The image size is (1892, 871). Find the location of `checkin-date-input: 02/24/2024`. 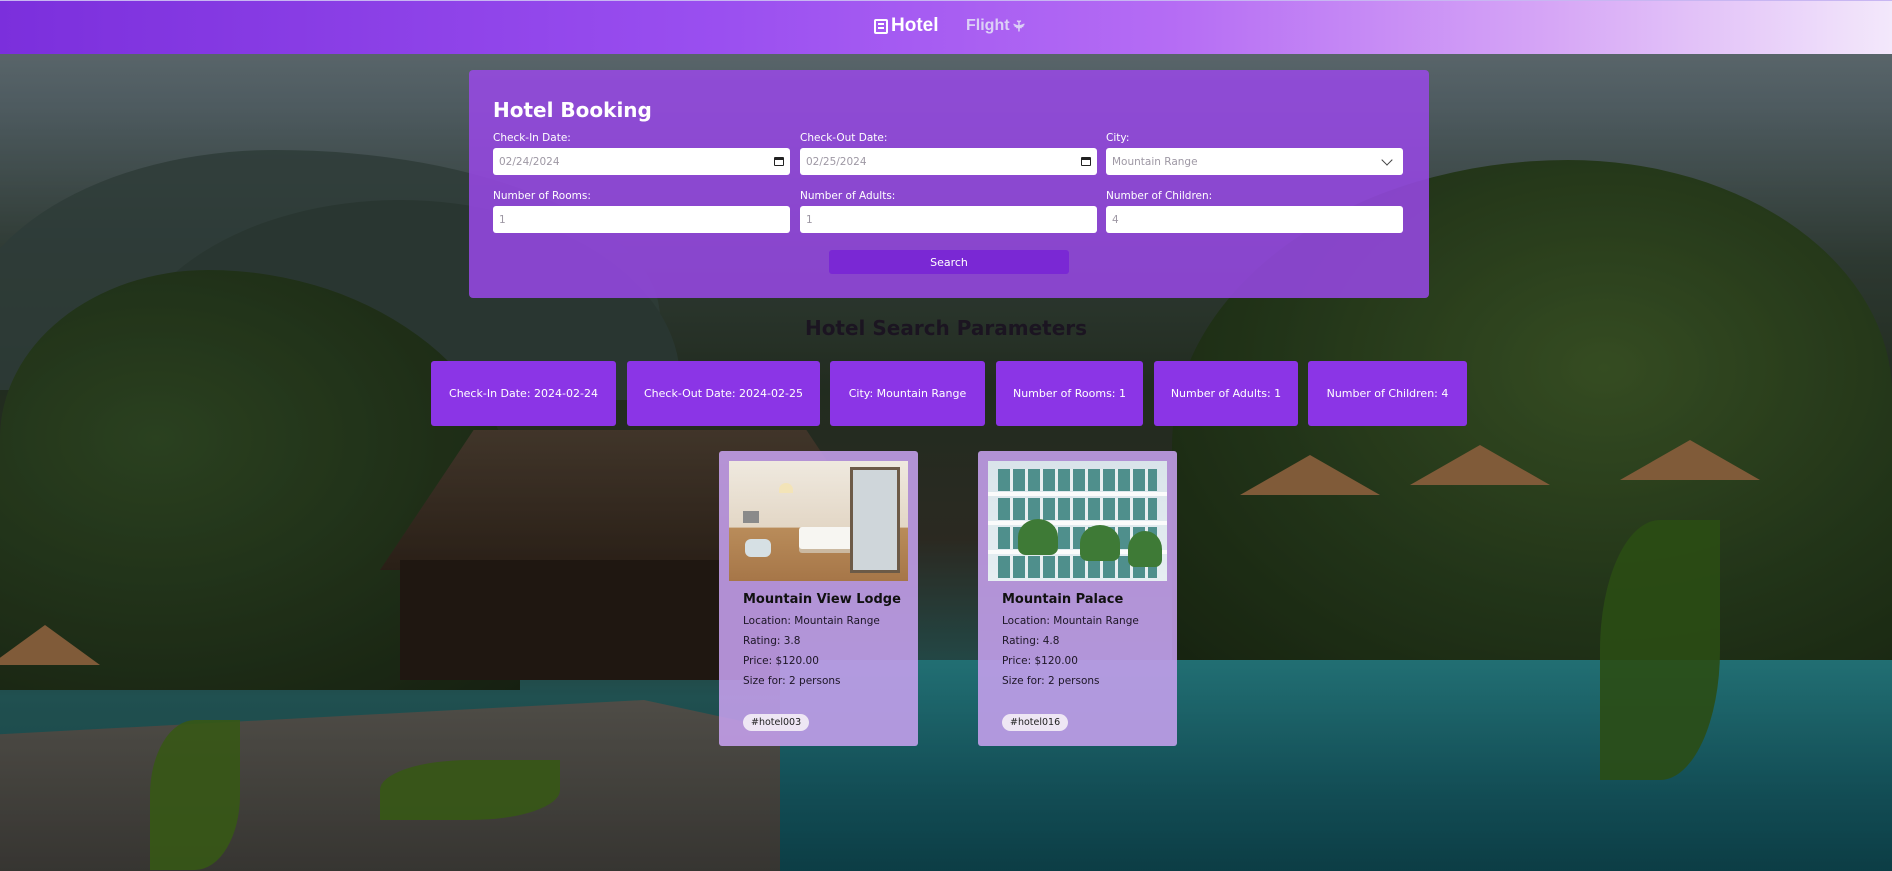

checkin-date-input: 02/24/2024 is located at coordinates (641, 161).